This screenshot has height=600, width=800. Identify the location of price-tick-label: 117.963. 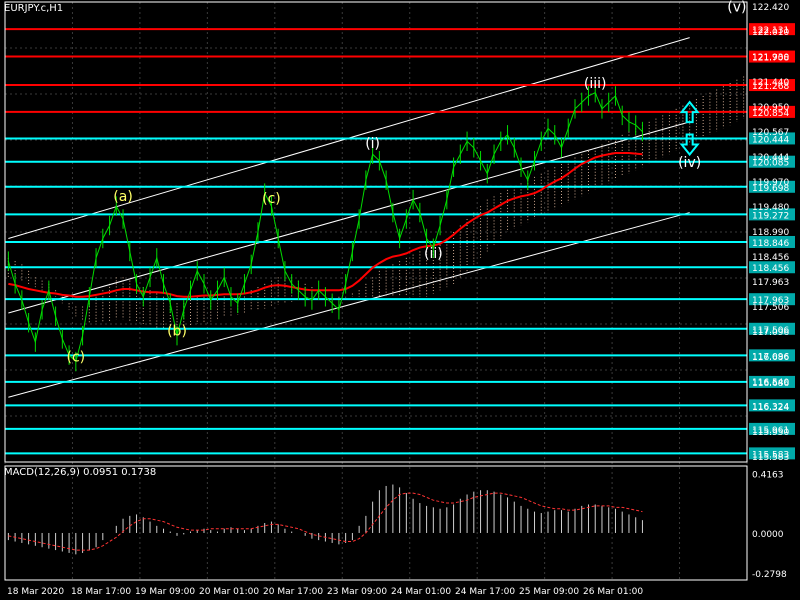
(770, 283).